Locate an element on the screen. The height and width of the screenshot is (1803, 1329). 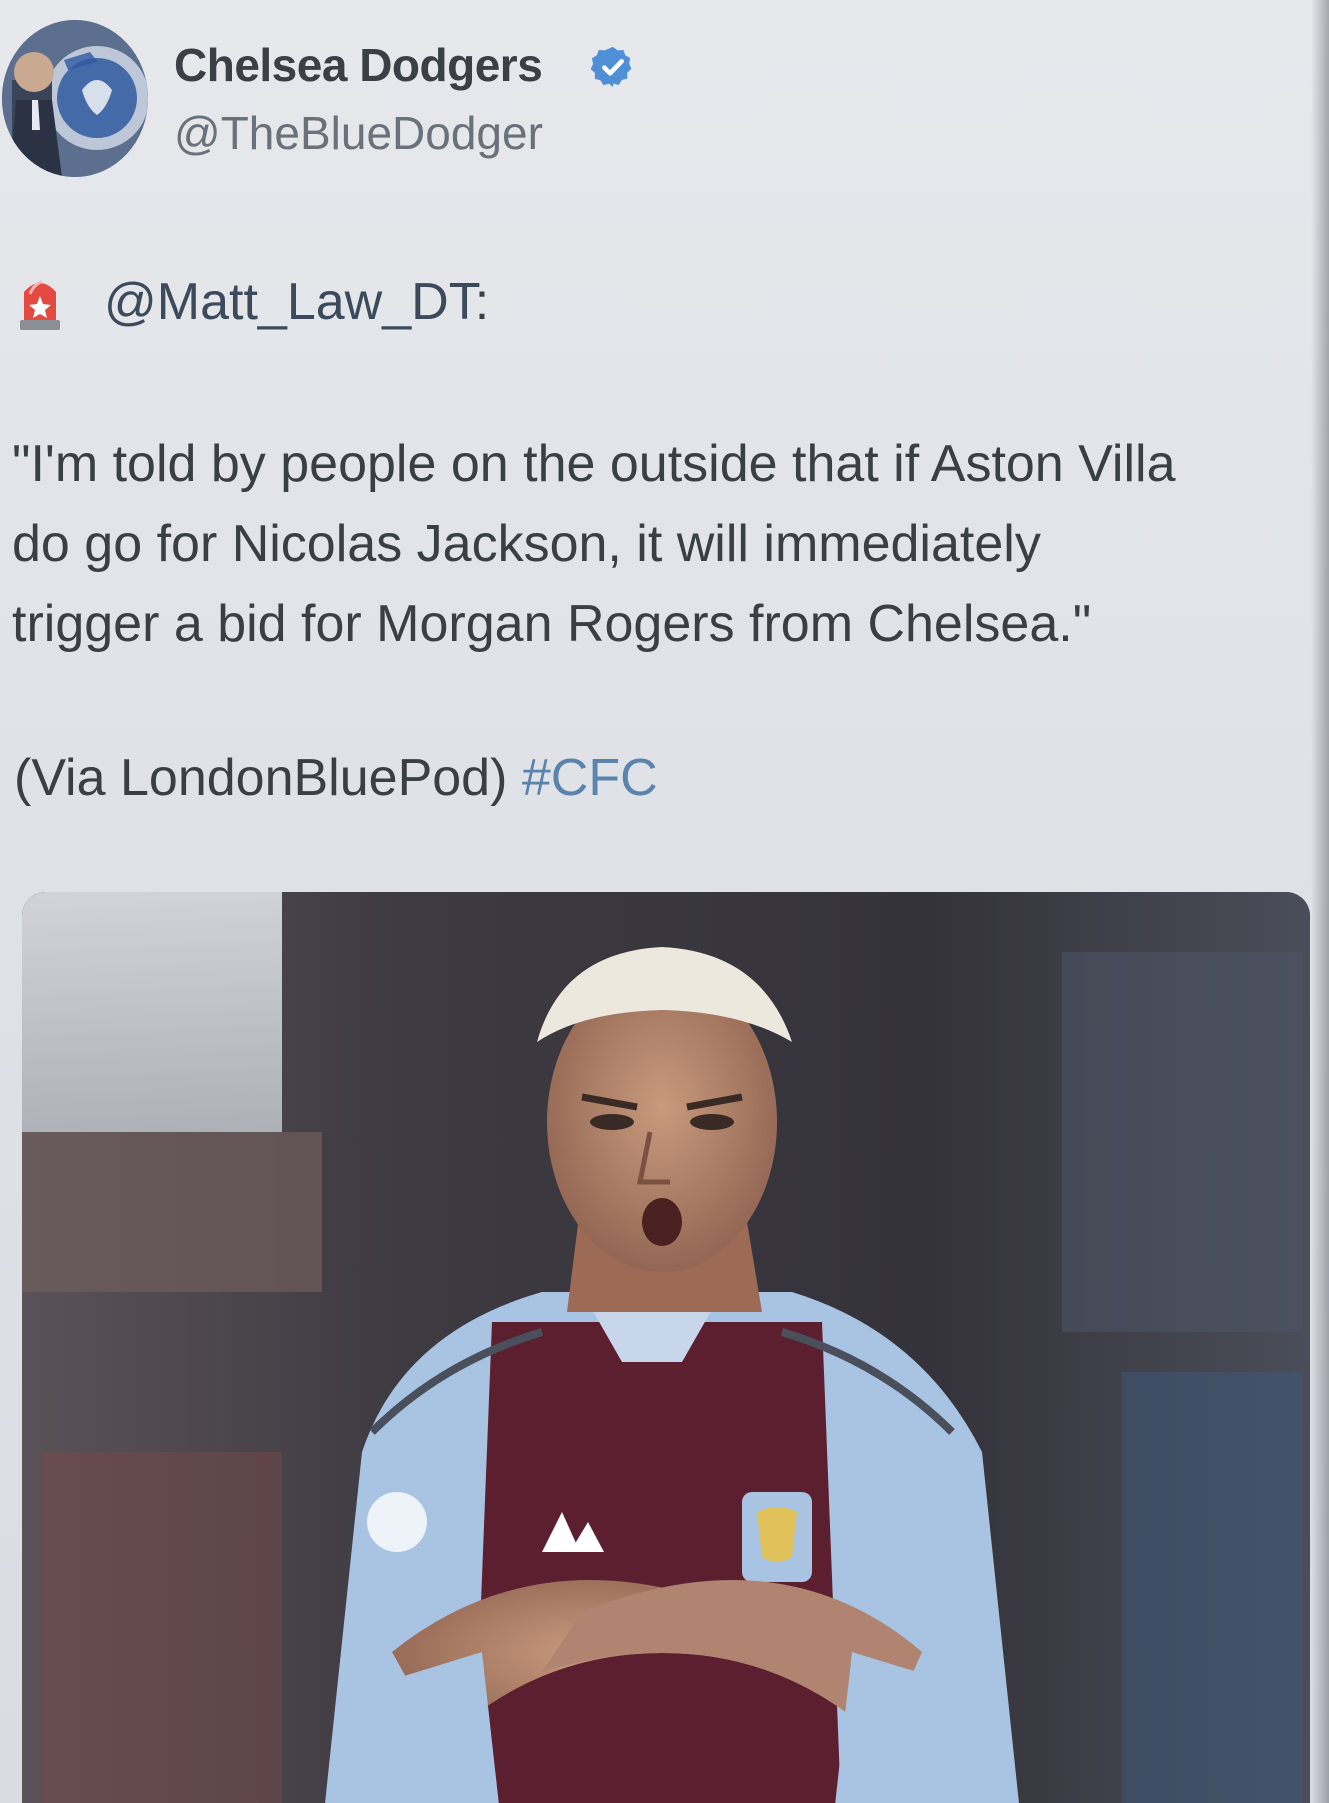
verified-badge-icon is located at coordinates (613, 67).